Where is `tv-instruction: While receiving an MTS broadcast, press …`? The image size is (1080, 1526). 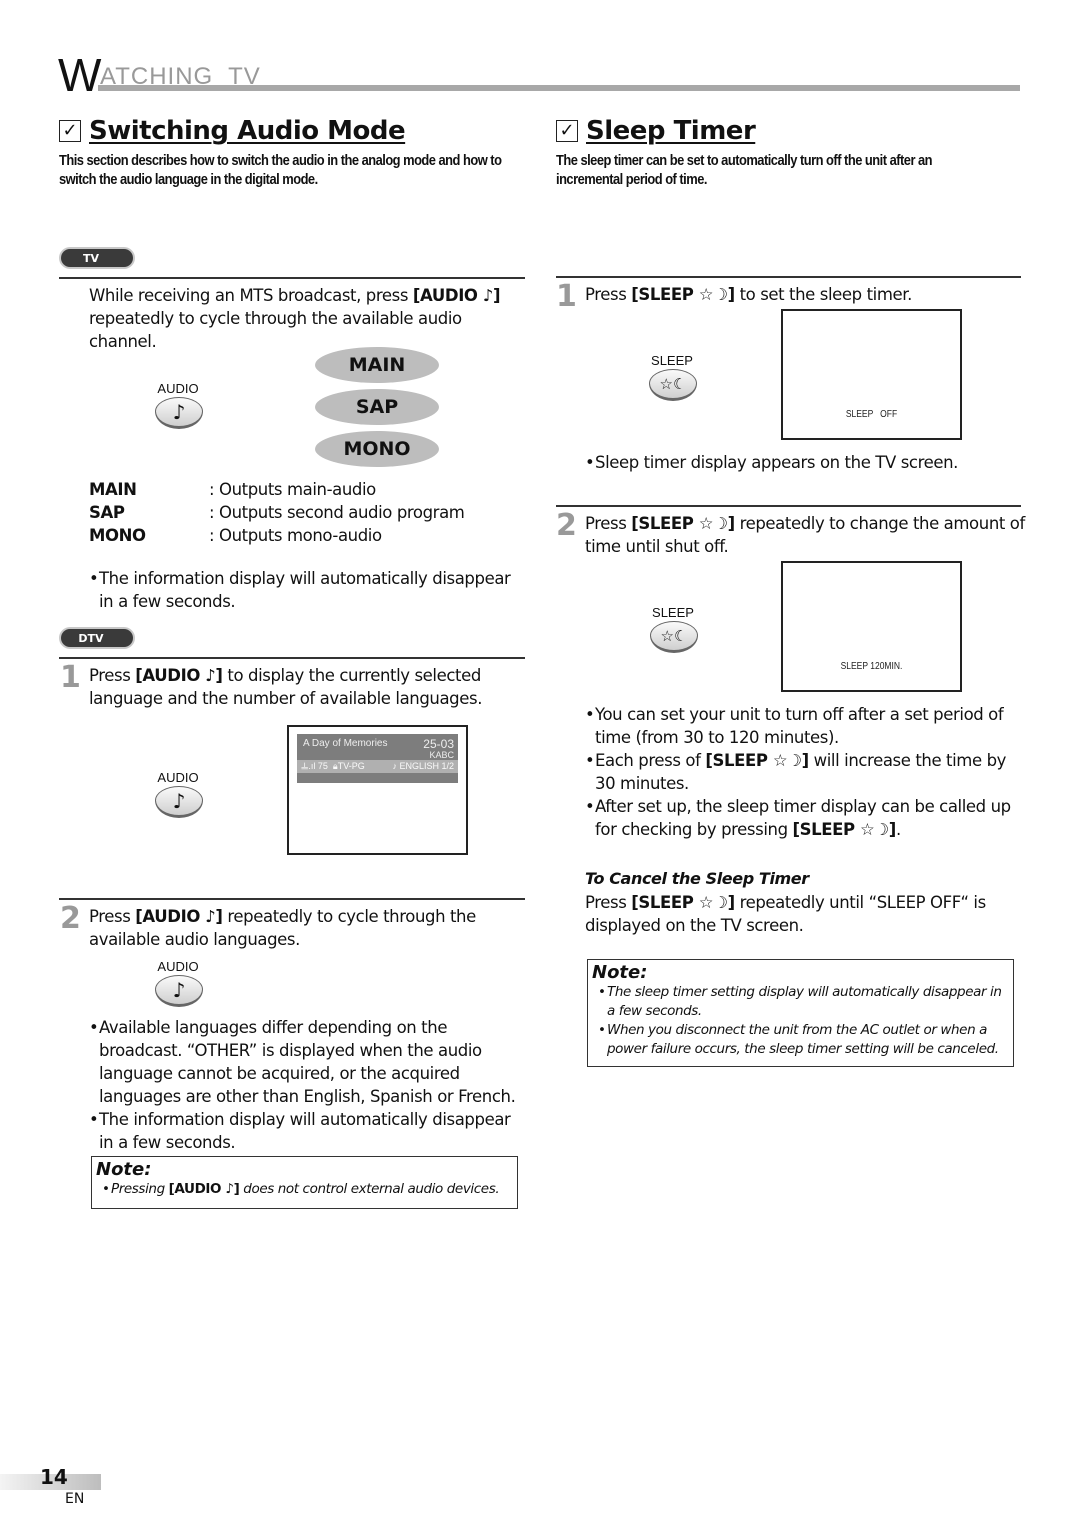
tv-instruction: While receiving an MTS broadcast, press … is located at coordinates (295, 318).